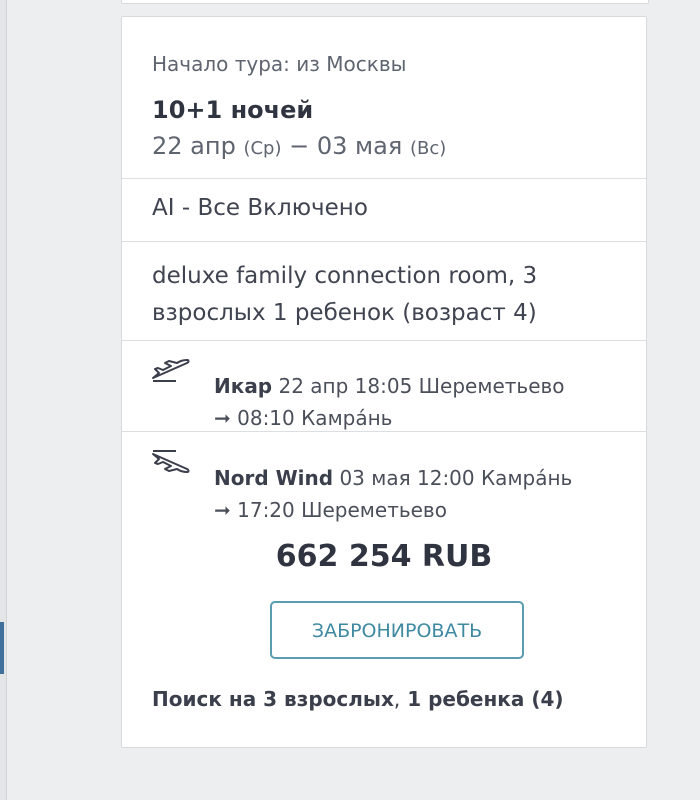 This screenshot has width=700, height=800. Describe the element at coordinates (359, 146) in the screenshot. I see `date-to: 03 мая` at that location.